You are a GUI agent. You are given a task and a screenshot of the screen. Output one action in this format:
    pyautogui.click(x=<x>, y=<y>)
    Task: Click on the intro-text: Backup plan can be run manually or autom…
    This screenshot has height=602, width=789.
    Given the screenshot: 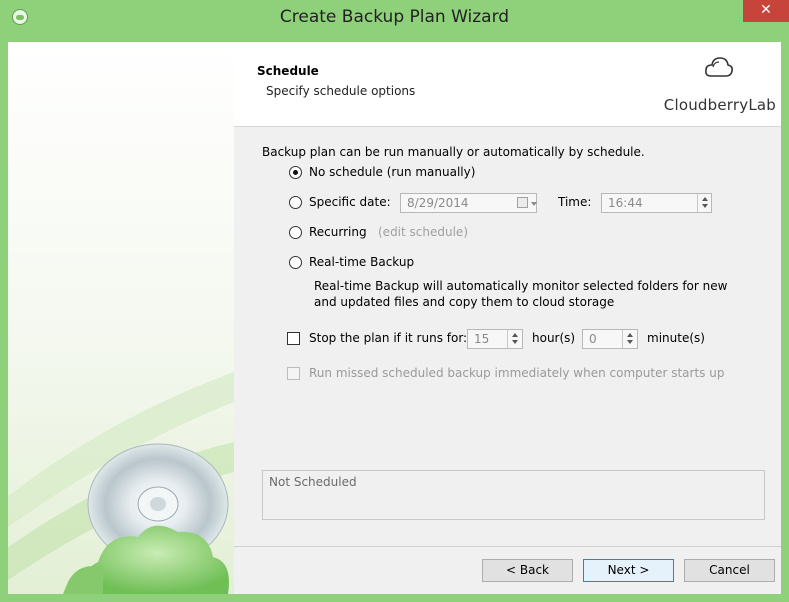 What is the action you would take?
    pyautogui.click(x=453, y=152)
    